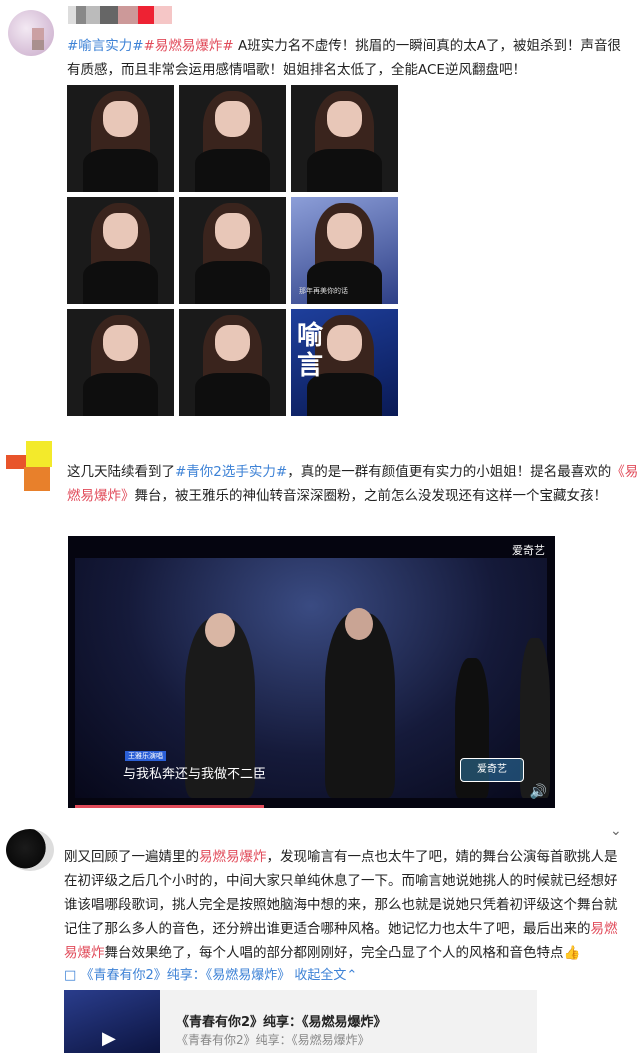 Image resolution: width=640 pixels, height=1053 pixels. What do you see at coordinates (195, 774) in the screenshot?
I see `video-subtitle: 与我私奔还与我做不二臣` at bounding box center [195, 774].